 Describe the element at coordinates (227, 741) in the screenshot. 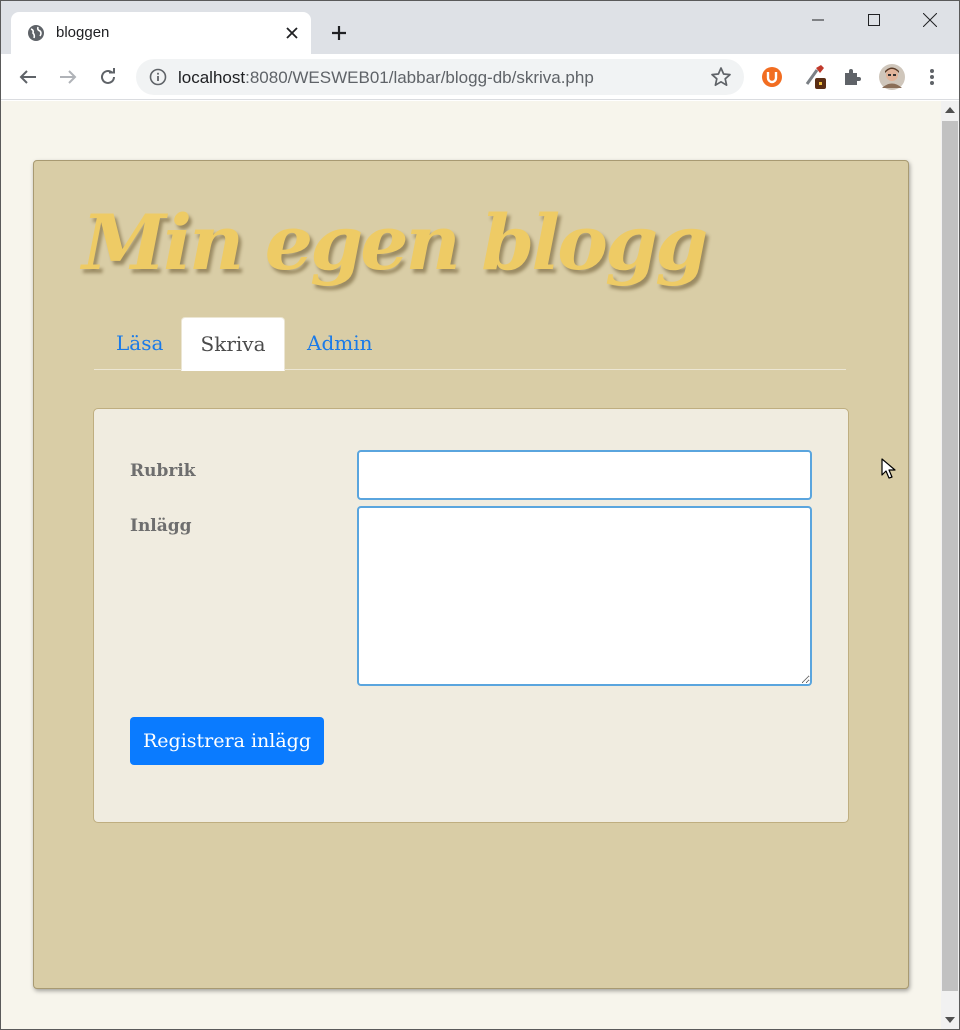

I see `register-post-button: Registrera inlägg` at that location.